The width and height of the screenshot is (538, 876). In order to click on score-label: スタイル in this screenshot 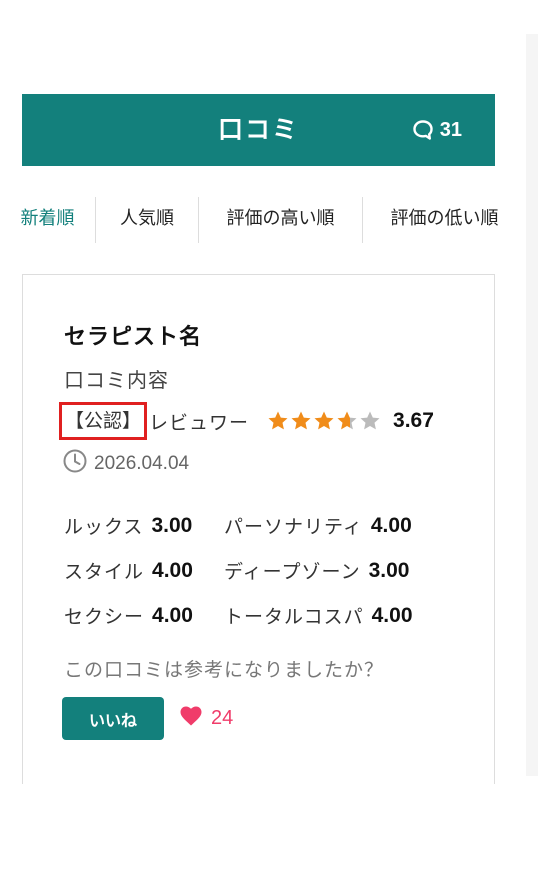, I will do `click(104, 572)`.